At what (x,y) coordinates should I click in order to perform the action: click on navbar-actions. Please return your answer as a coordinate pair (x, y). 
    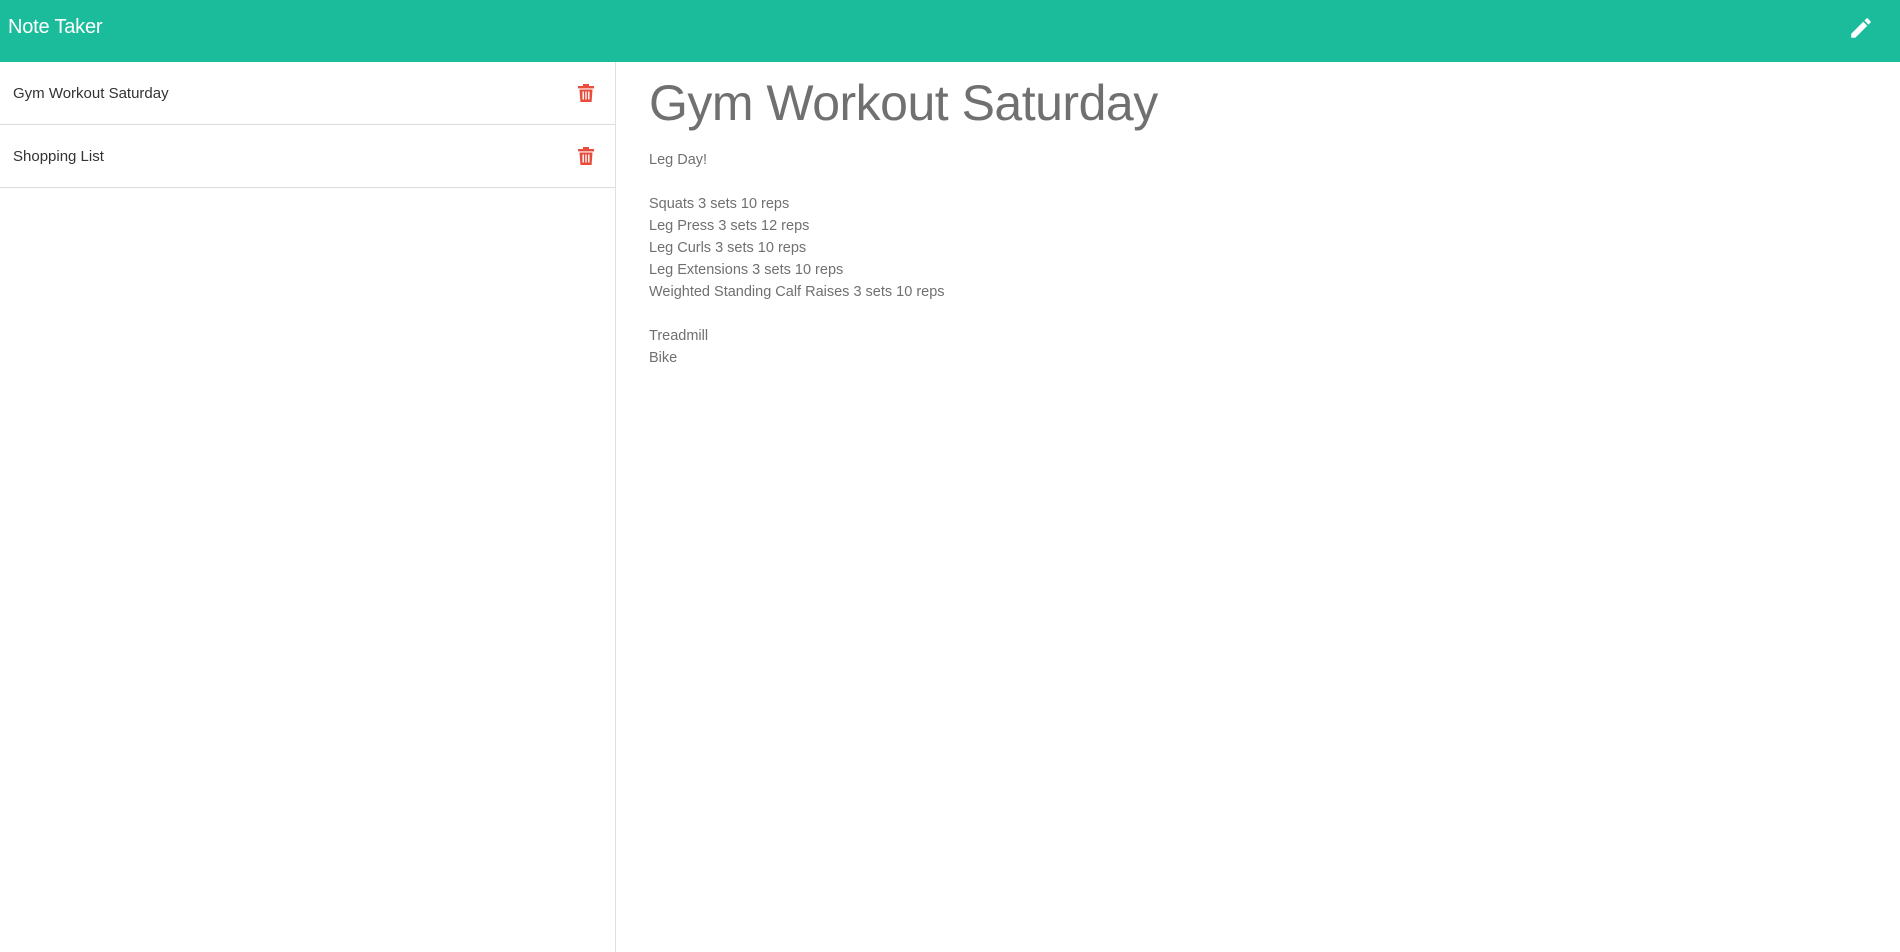
    Looking at the image, I should click on (1861, 28).